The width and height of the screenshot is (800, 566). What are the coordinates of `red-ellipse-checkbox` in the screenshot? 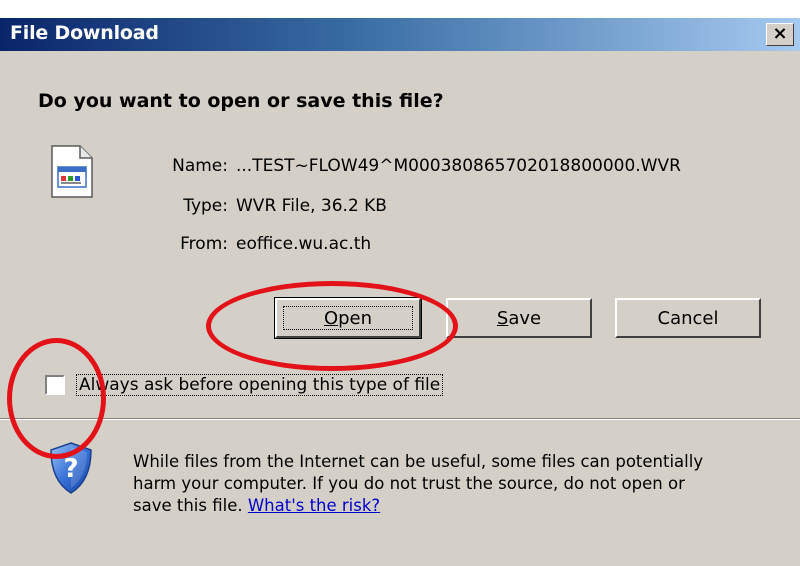 It's located at (56, 398).